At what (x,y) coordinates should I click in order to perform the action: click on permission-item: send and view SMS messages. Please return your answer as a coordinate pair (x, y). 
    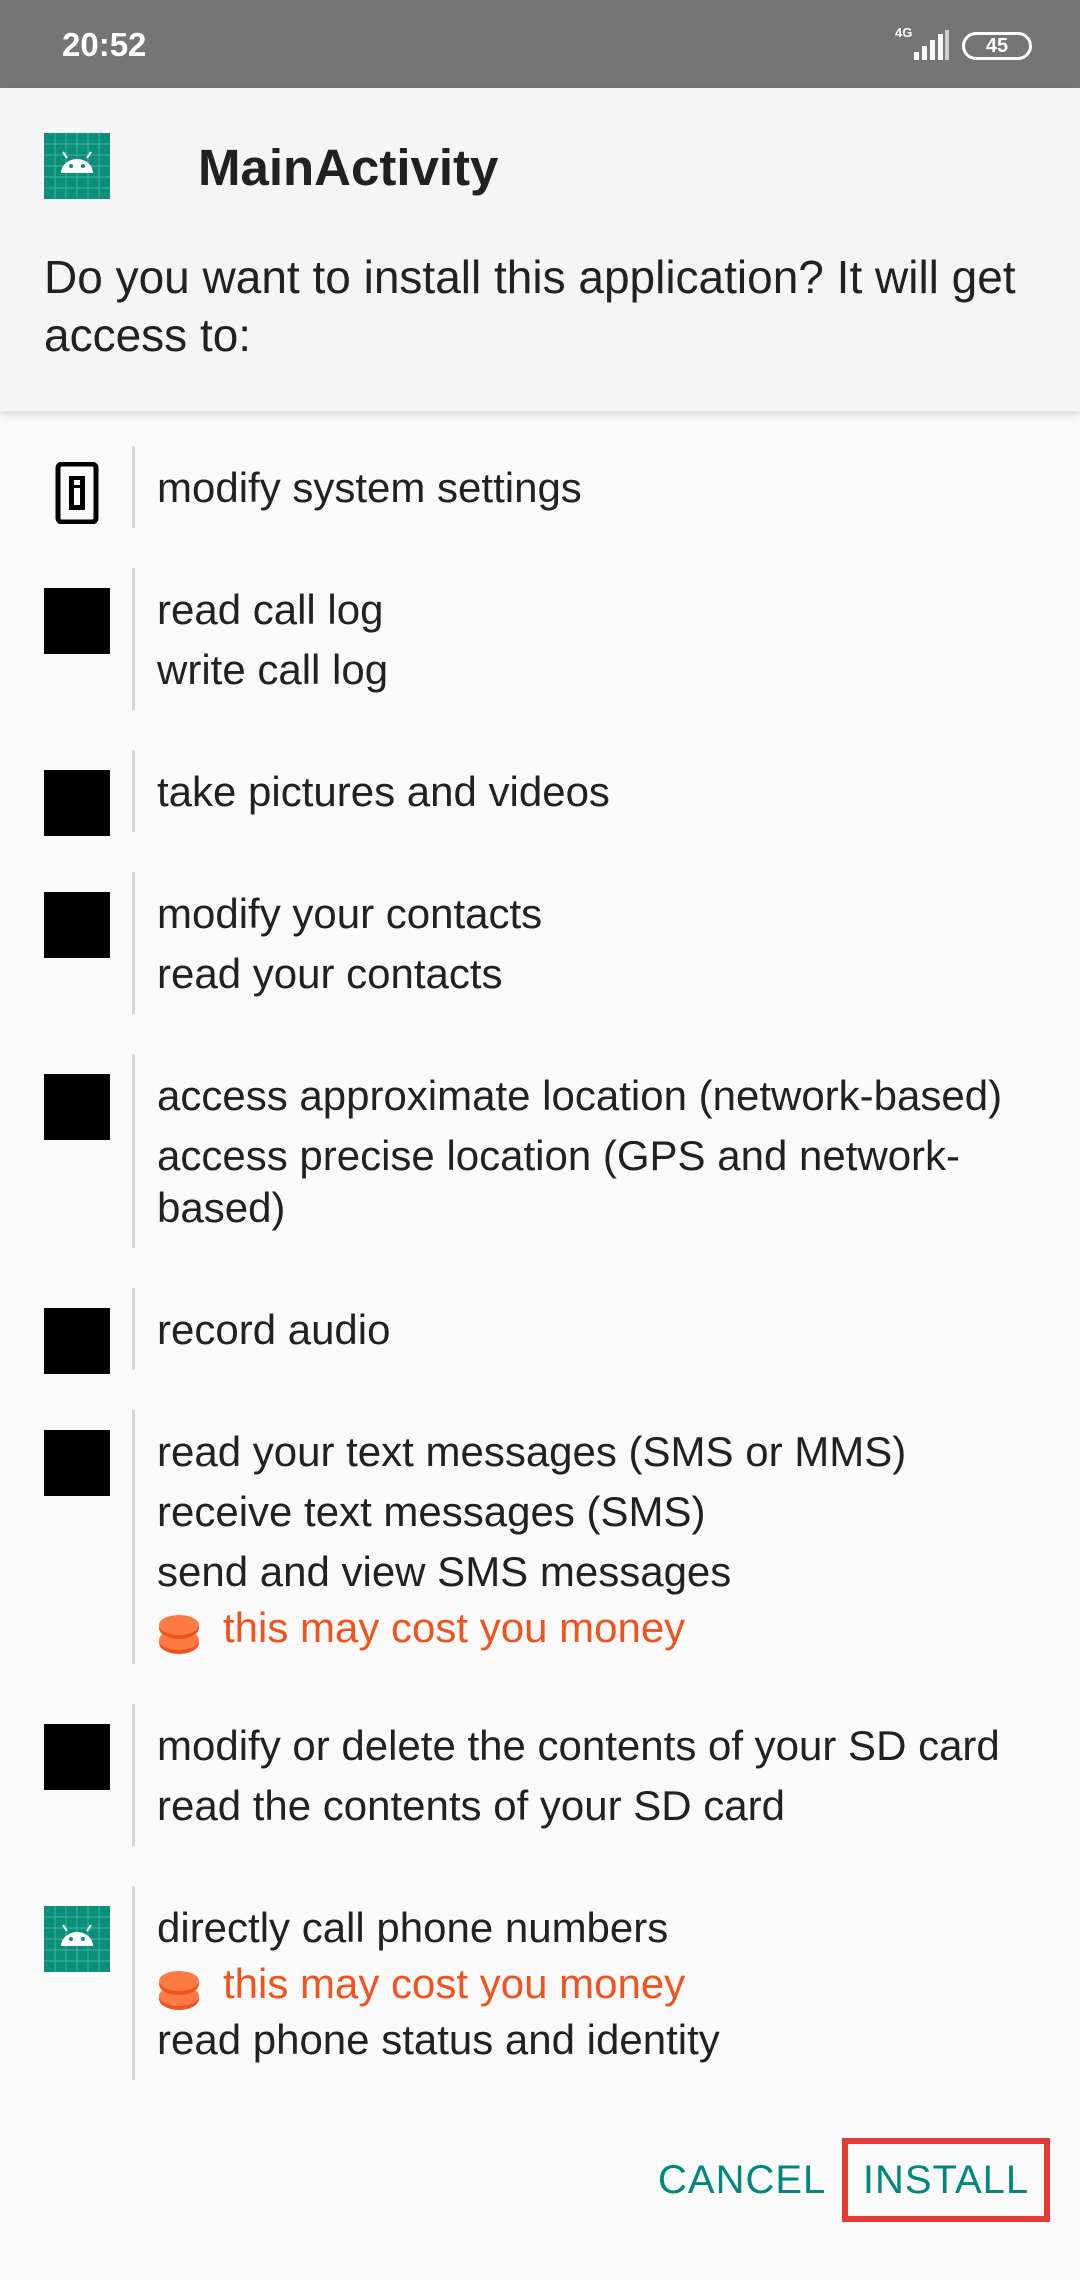
    Looking at the image, I should click on (444, 1571).